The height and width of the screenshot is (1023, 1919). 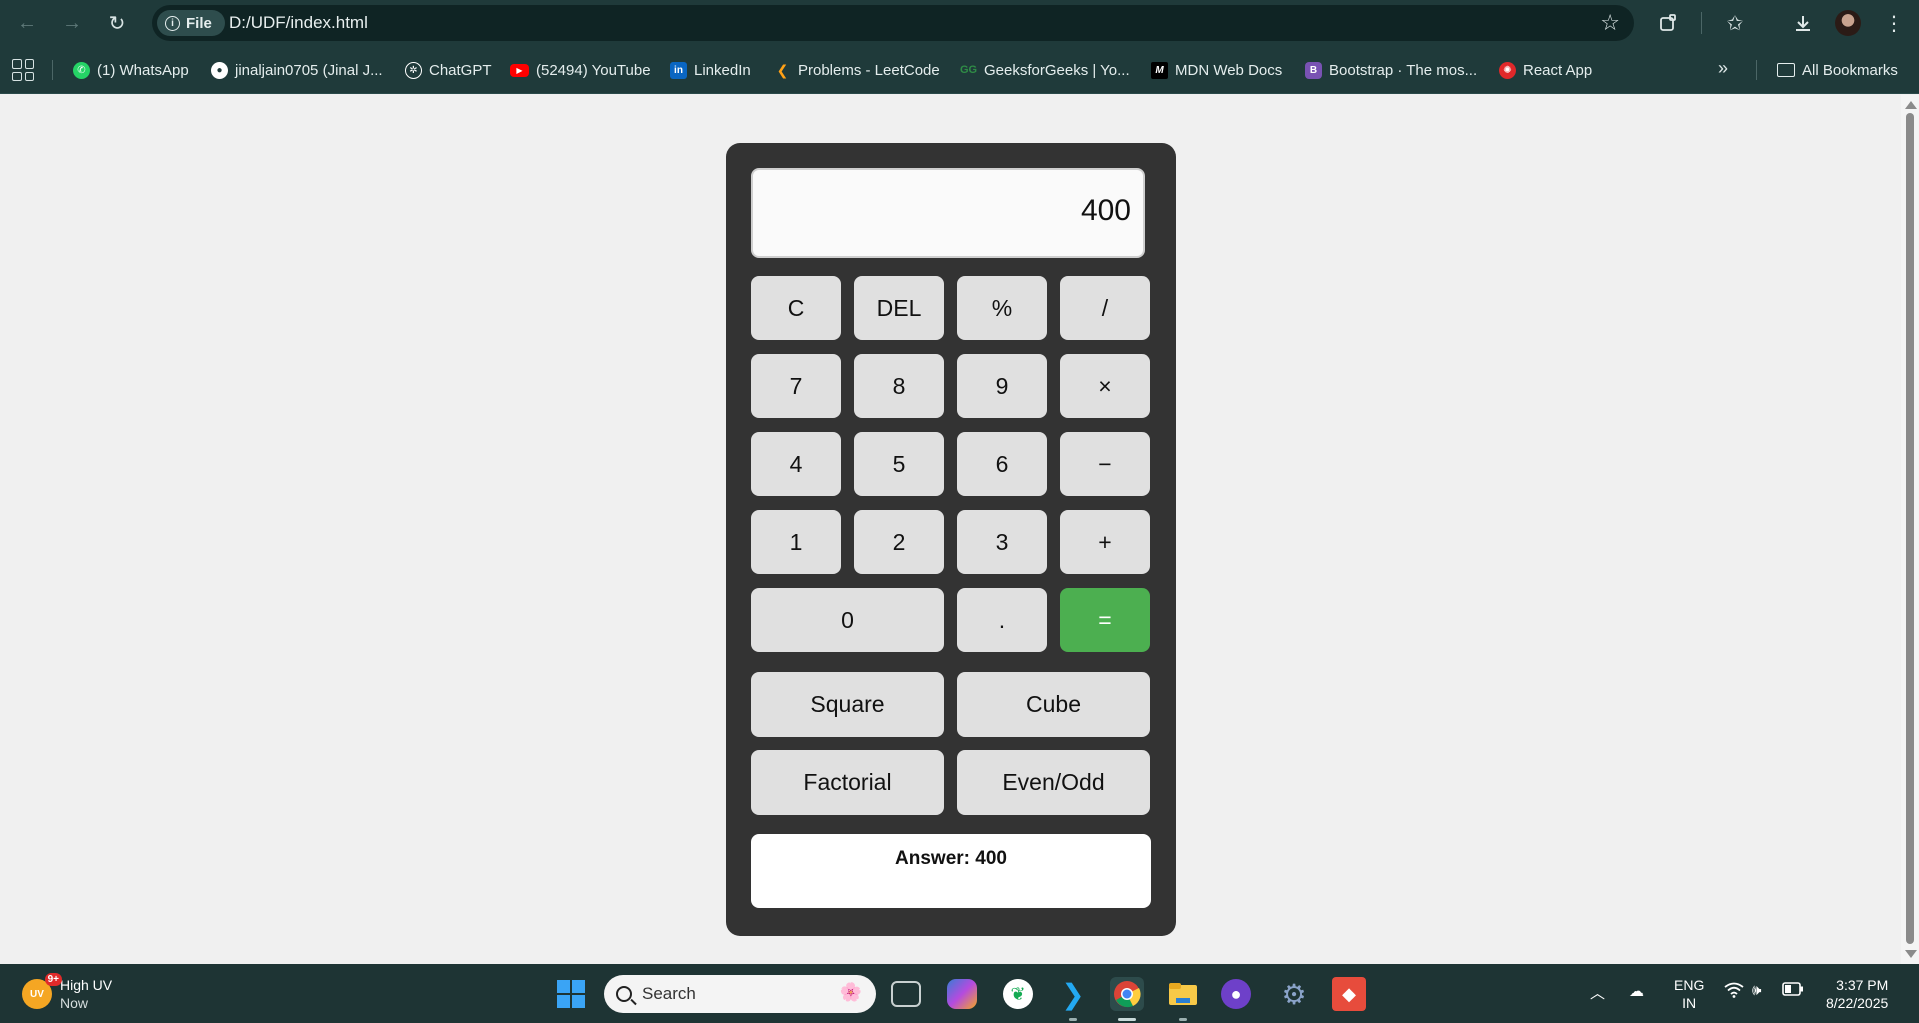 I want to click on digit-4-button: 4, so click(x=796, y=464).